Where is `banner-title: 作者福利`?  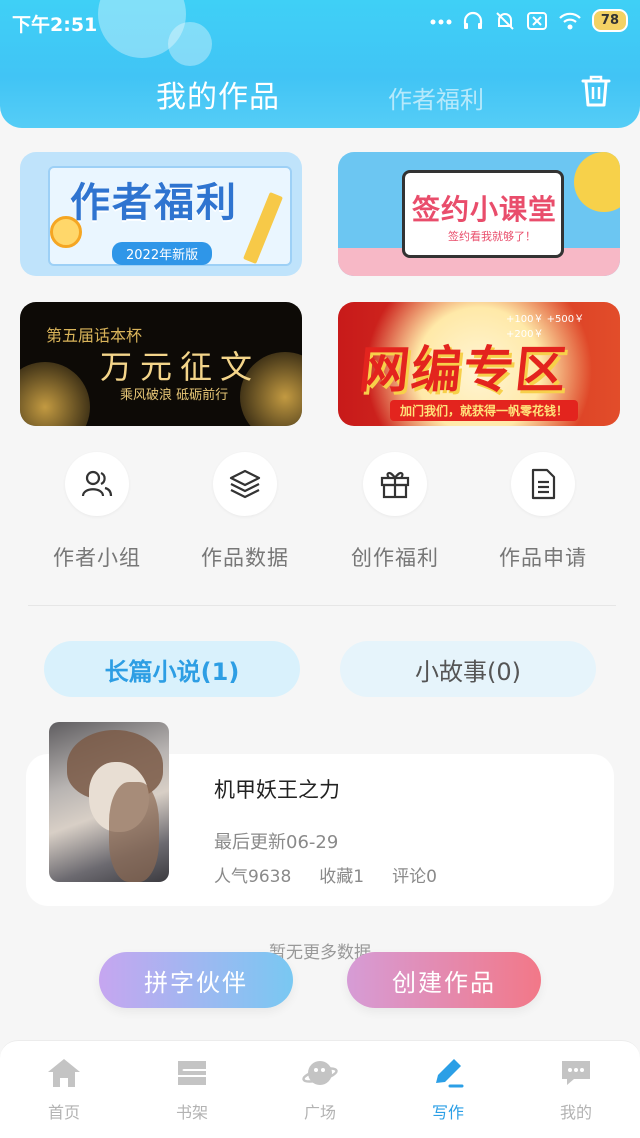
banner-title: 作者福利 is located at coordinates (154, 203).